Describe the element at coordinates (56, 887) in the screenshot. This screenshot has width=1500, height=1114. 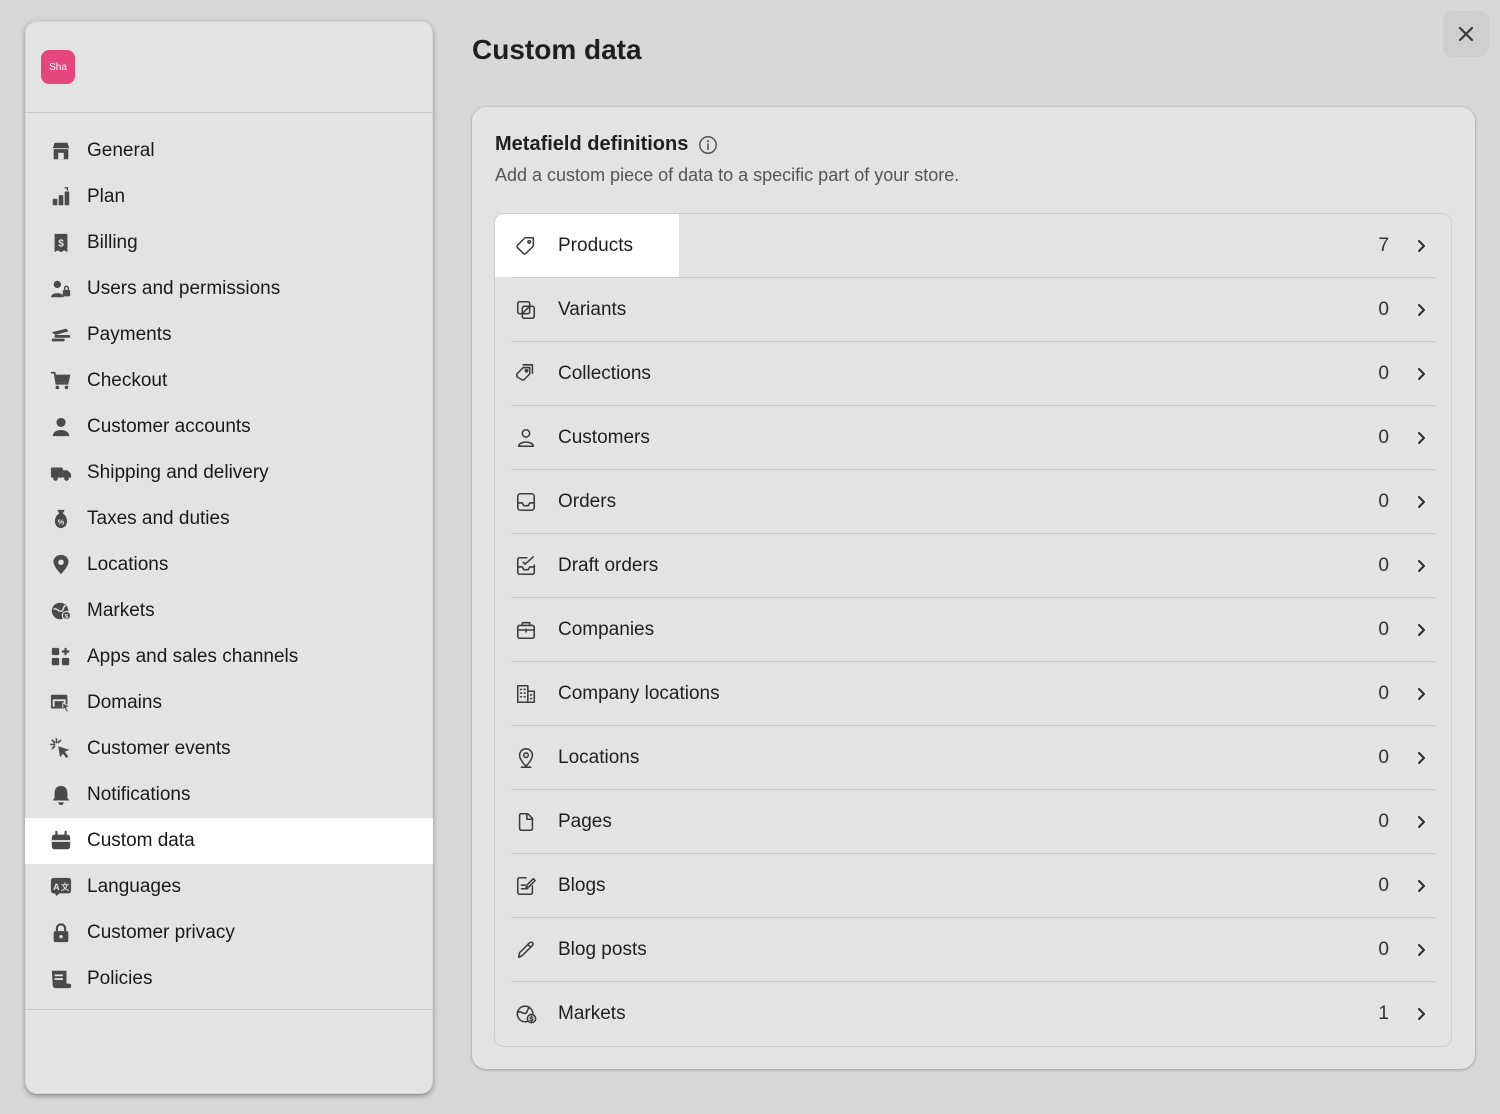
I see `svg-text: A` at that location.